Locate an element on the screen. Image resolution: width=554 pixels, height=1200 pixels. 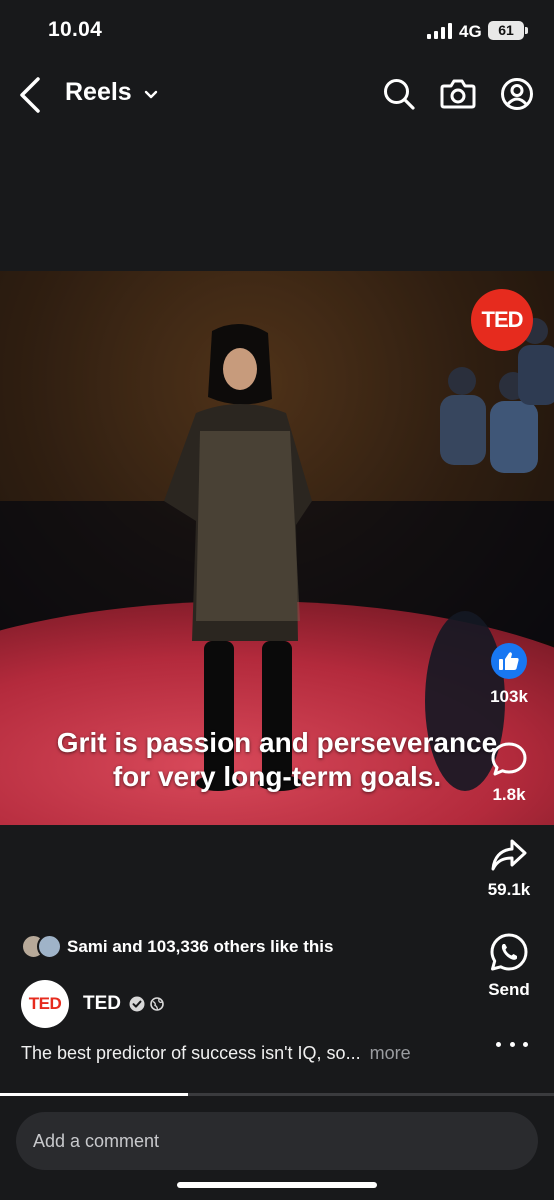
likes-text: Sami and 103,336 others like this is located at coordinates (200, 946).